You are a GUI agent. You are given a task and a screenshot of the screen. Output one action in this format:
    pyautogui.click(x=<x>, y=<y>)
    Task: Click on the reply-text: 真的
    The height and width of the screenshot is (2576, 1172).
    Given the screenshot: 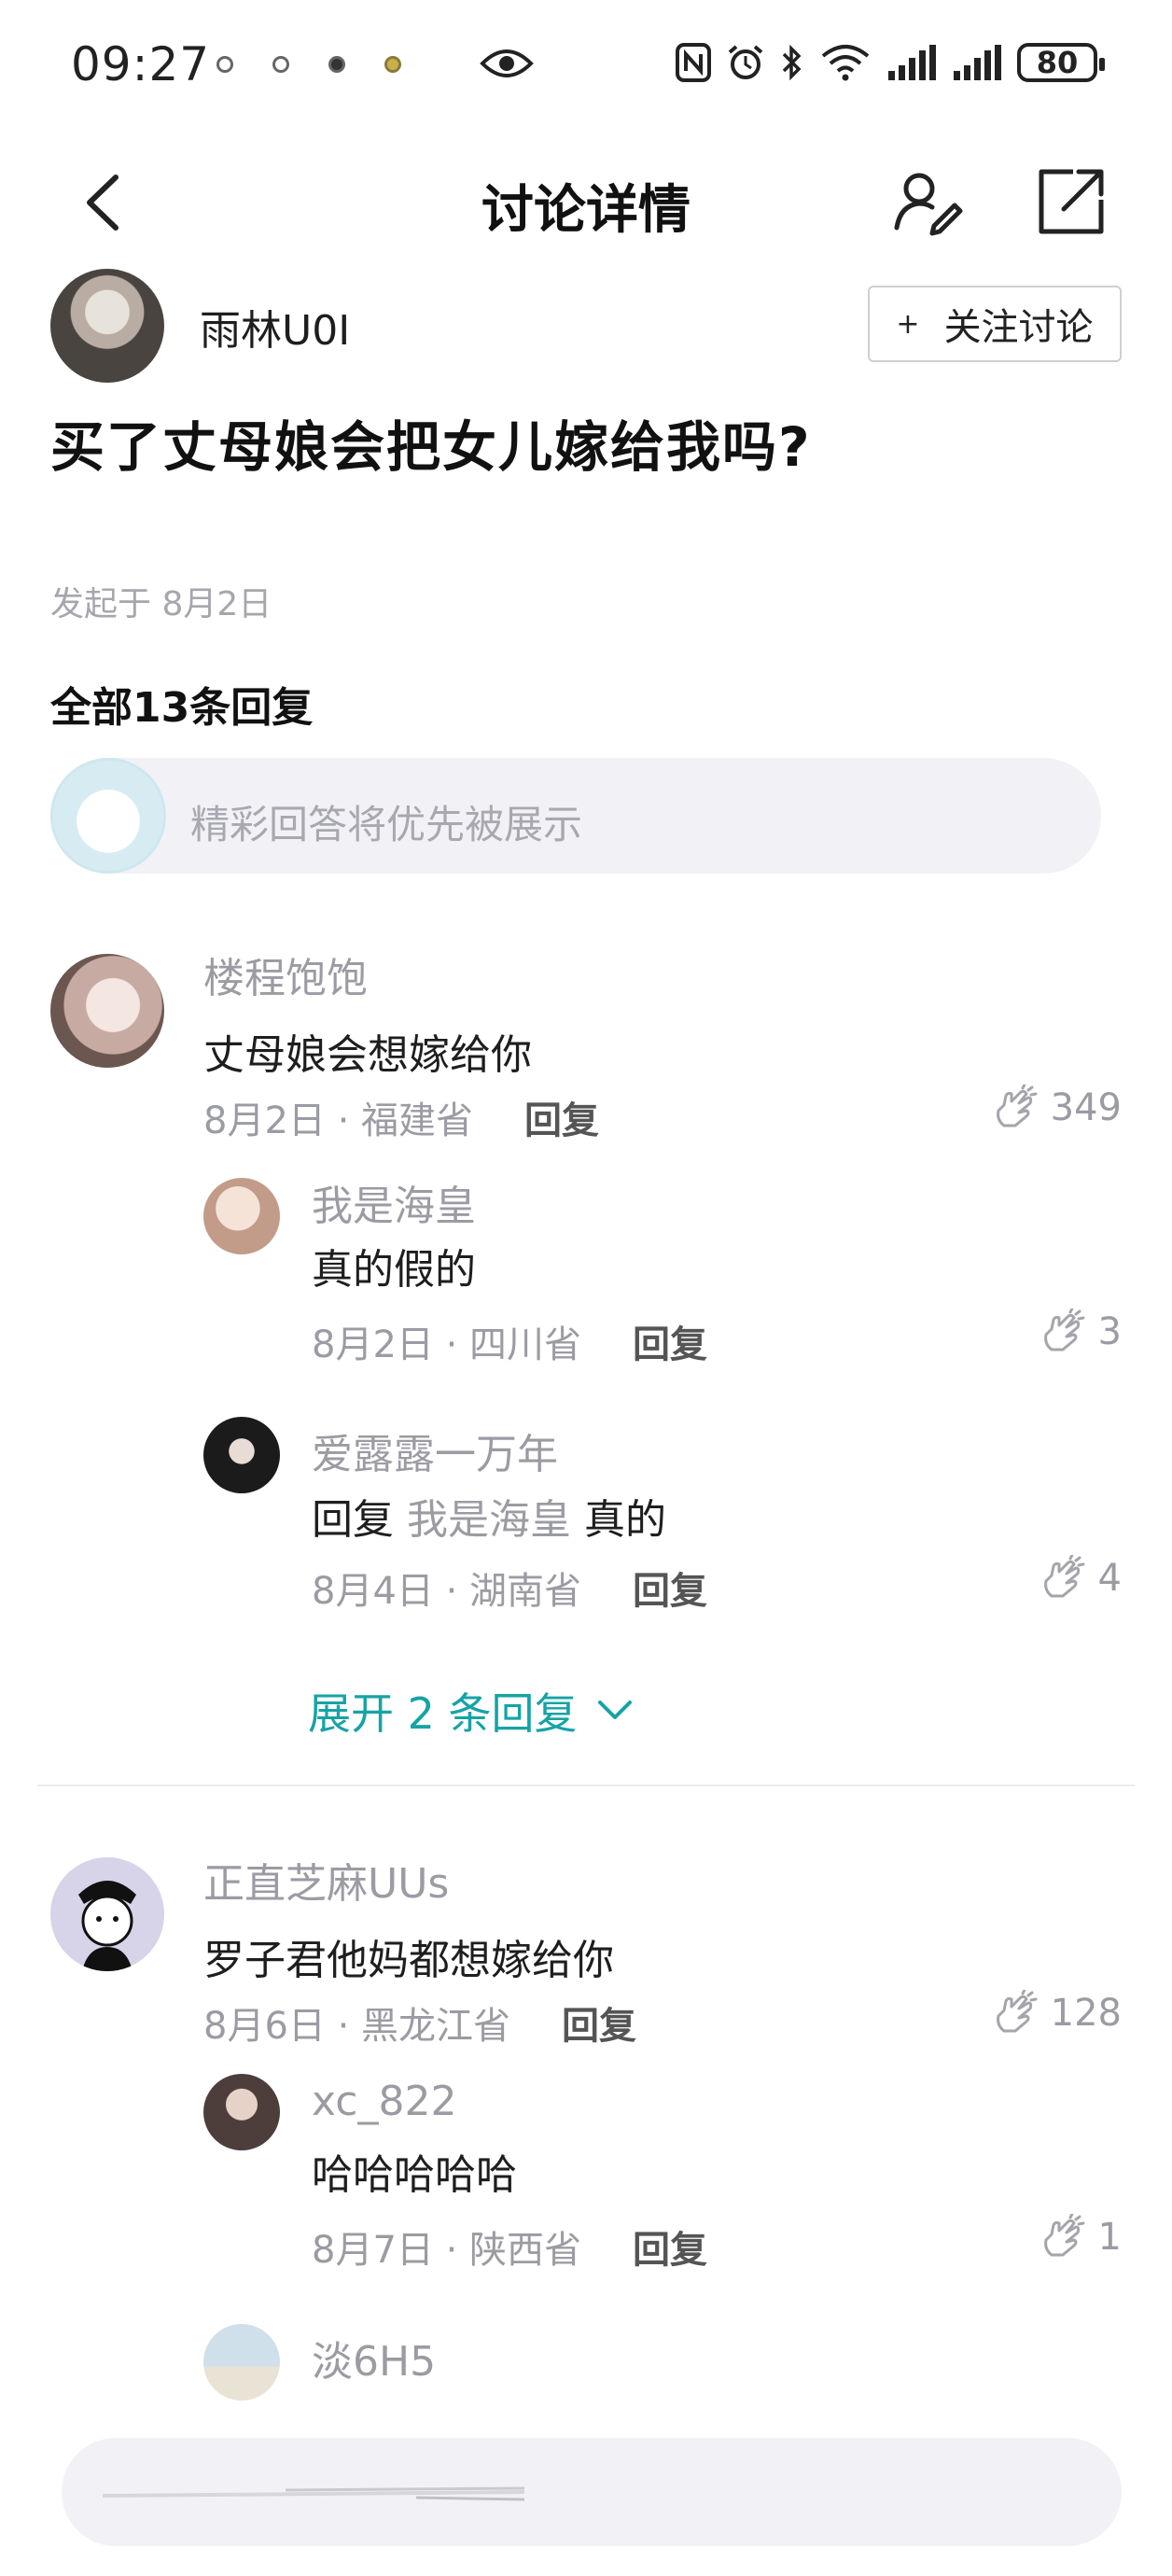 What is the action you would take?
    pyautogui.click(x=625, y=1520)
    